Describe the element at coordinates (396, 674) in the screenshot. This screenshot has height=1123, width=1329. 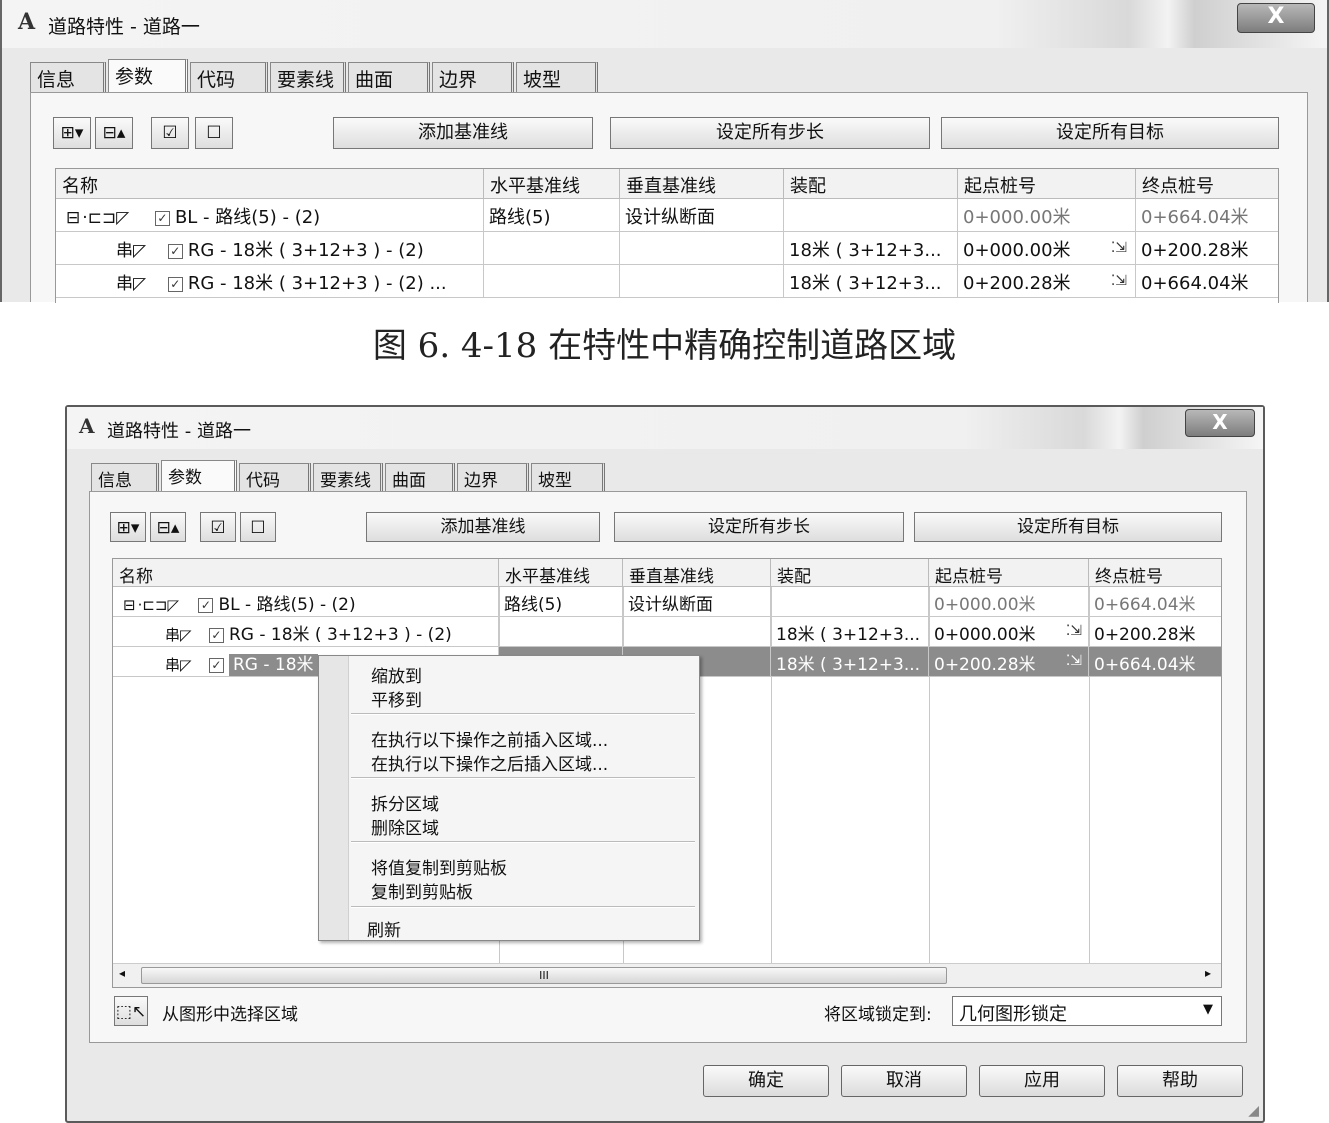
I see `menu-item-zoom-to: 缩放到` at that location.